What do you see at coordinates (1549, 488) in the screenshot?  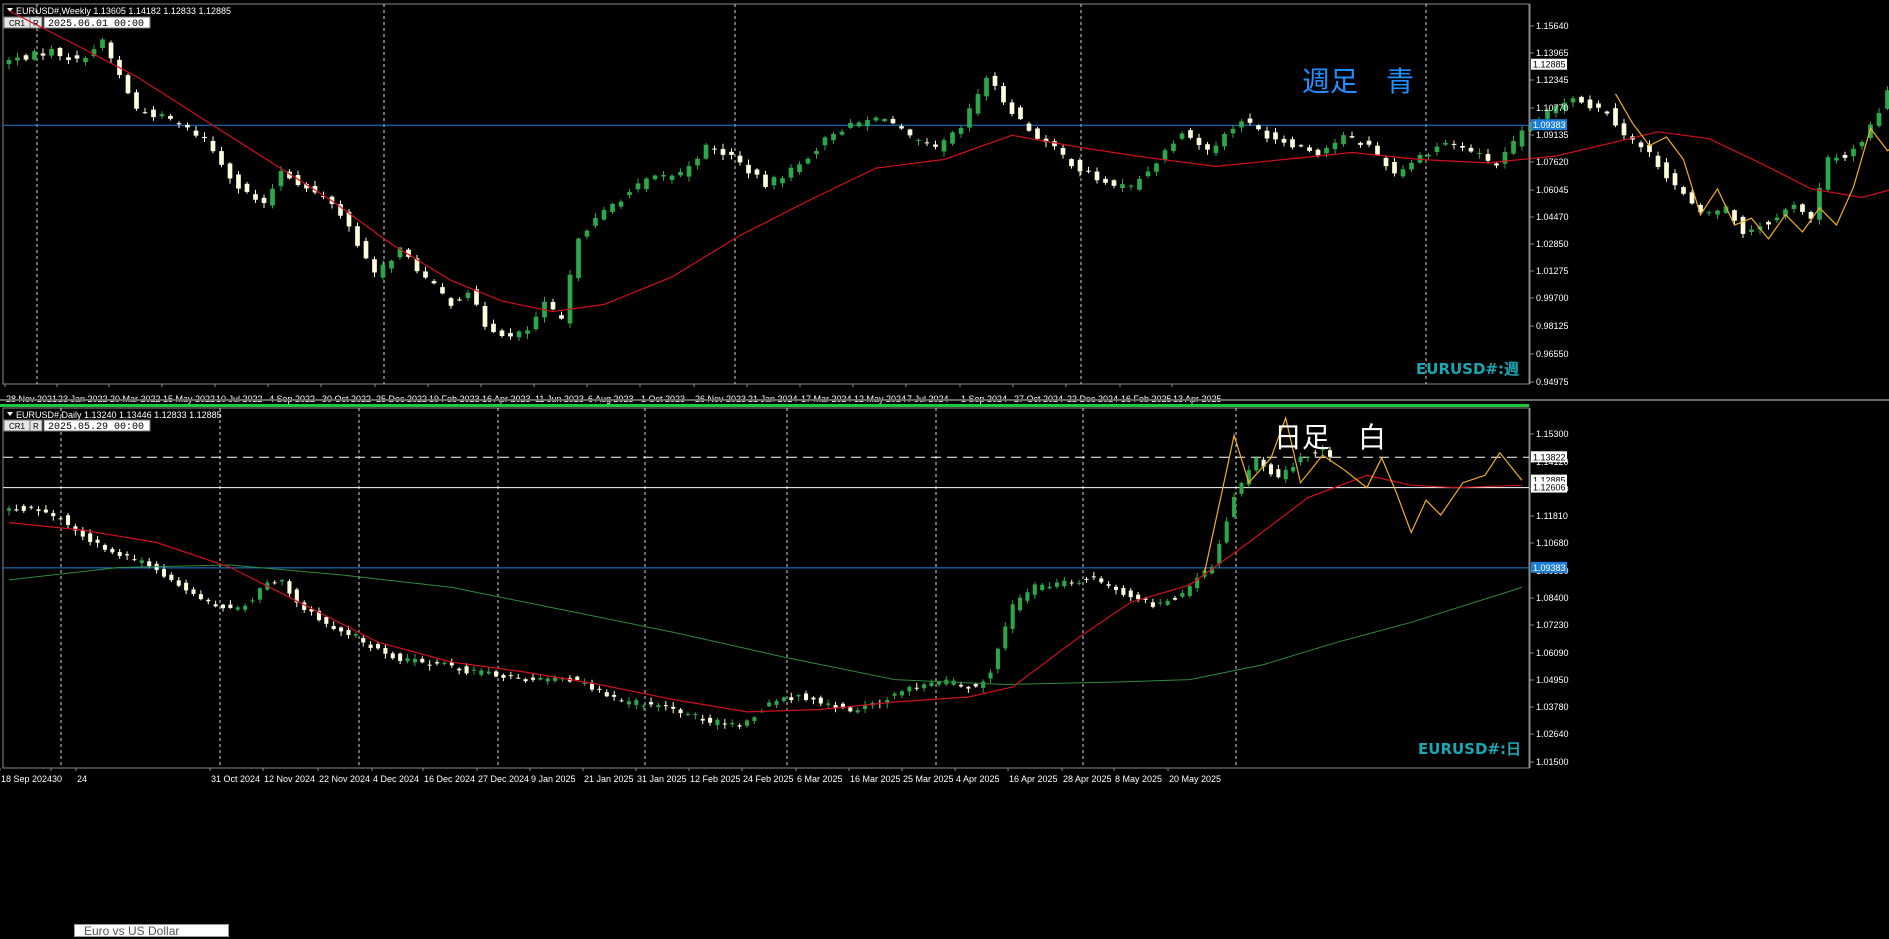 I see `price-label: 1.12606` at bounding box center [1549, 488].